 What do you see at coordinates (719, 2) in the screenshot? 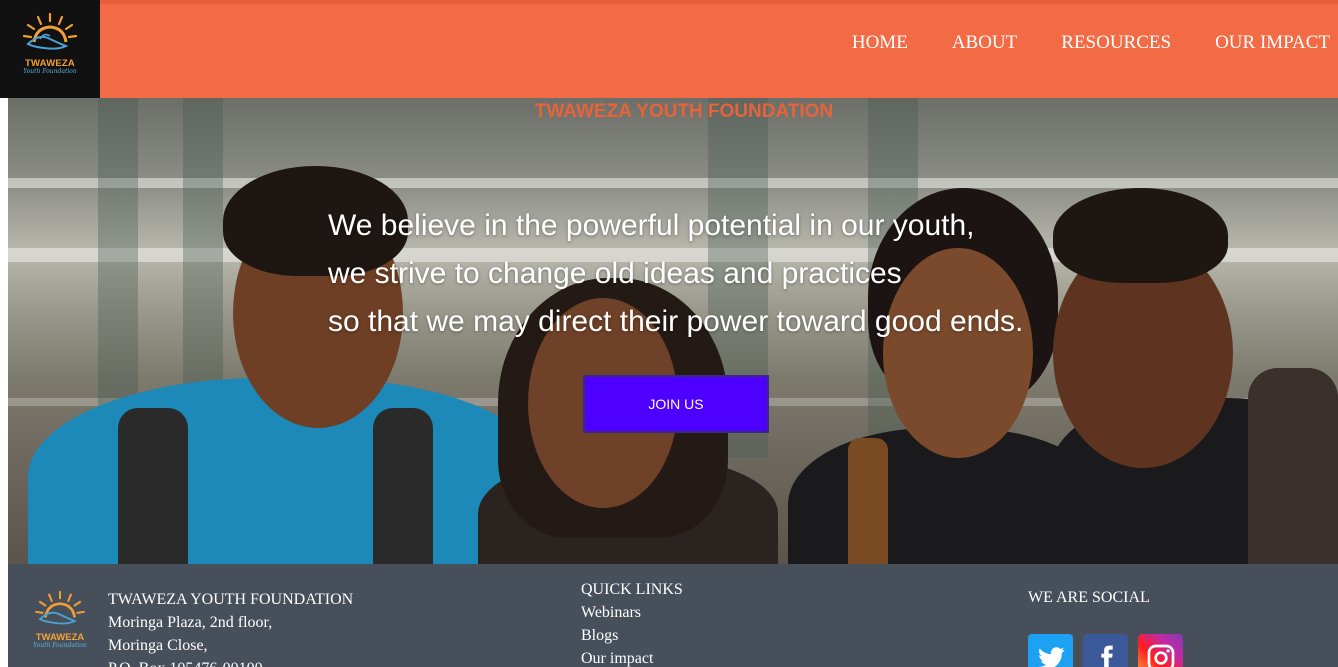
I see `header-top-border` at bounding box center [719, 2].